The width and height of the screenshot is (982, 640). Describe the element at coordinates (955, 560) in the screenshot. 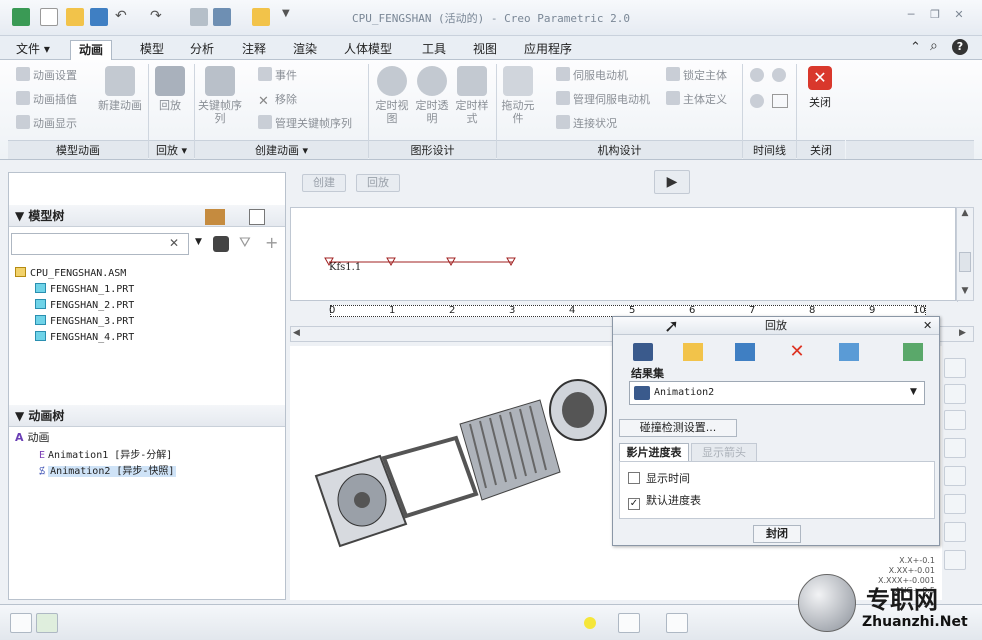

I see `annotation-display-icon` at that location.